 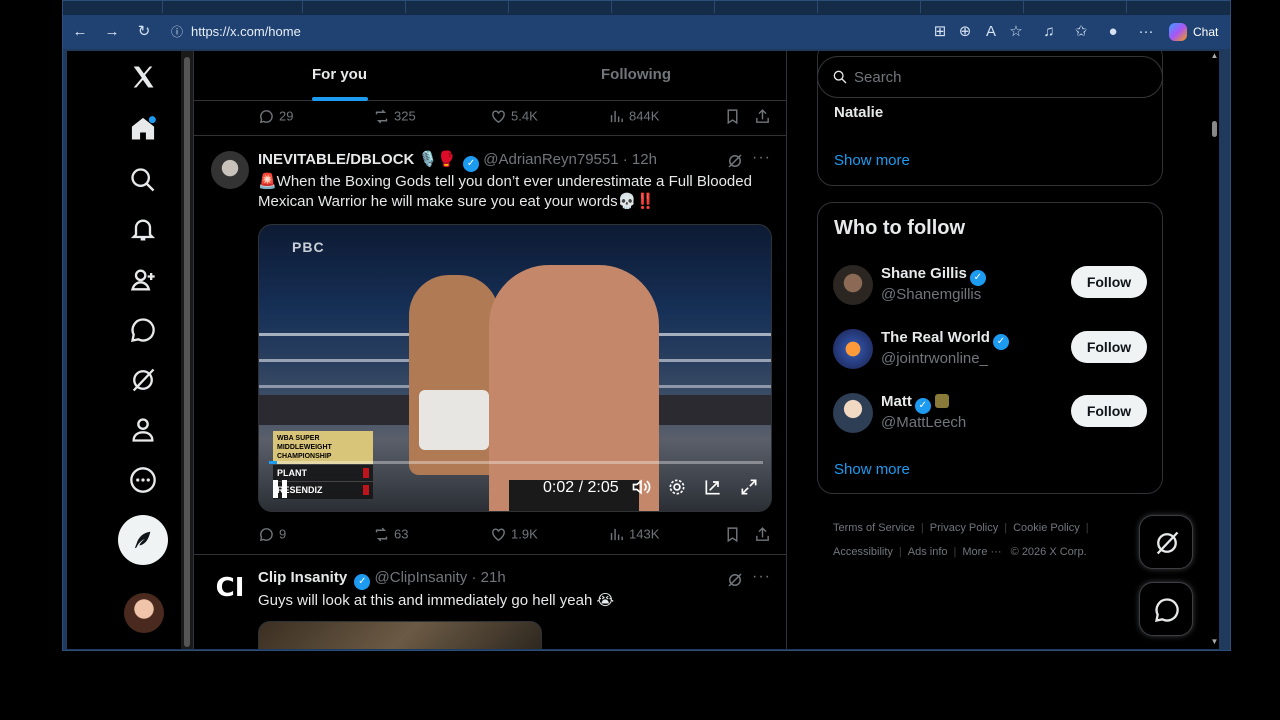 I want to click on settings-gear-icon, so click(x=678, y=488).